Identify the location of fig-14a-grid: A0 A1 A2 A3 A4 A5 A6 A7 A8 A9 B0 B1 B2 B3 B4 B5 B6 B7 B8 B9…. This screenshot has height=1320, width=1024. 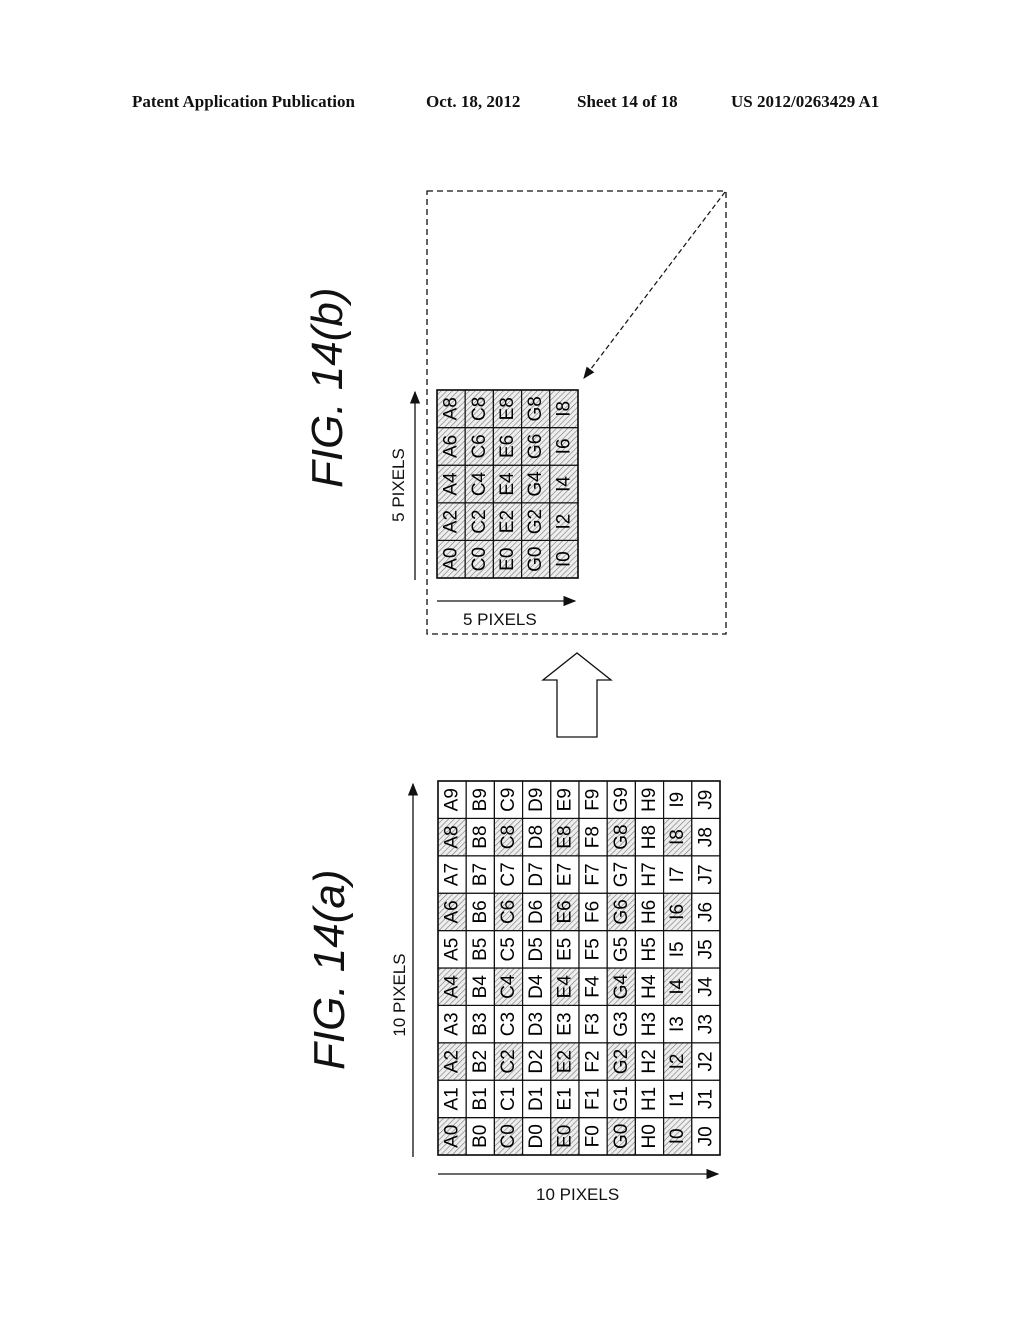
(579, 968).